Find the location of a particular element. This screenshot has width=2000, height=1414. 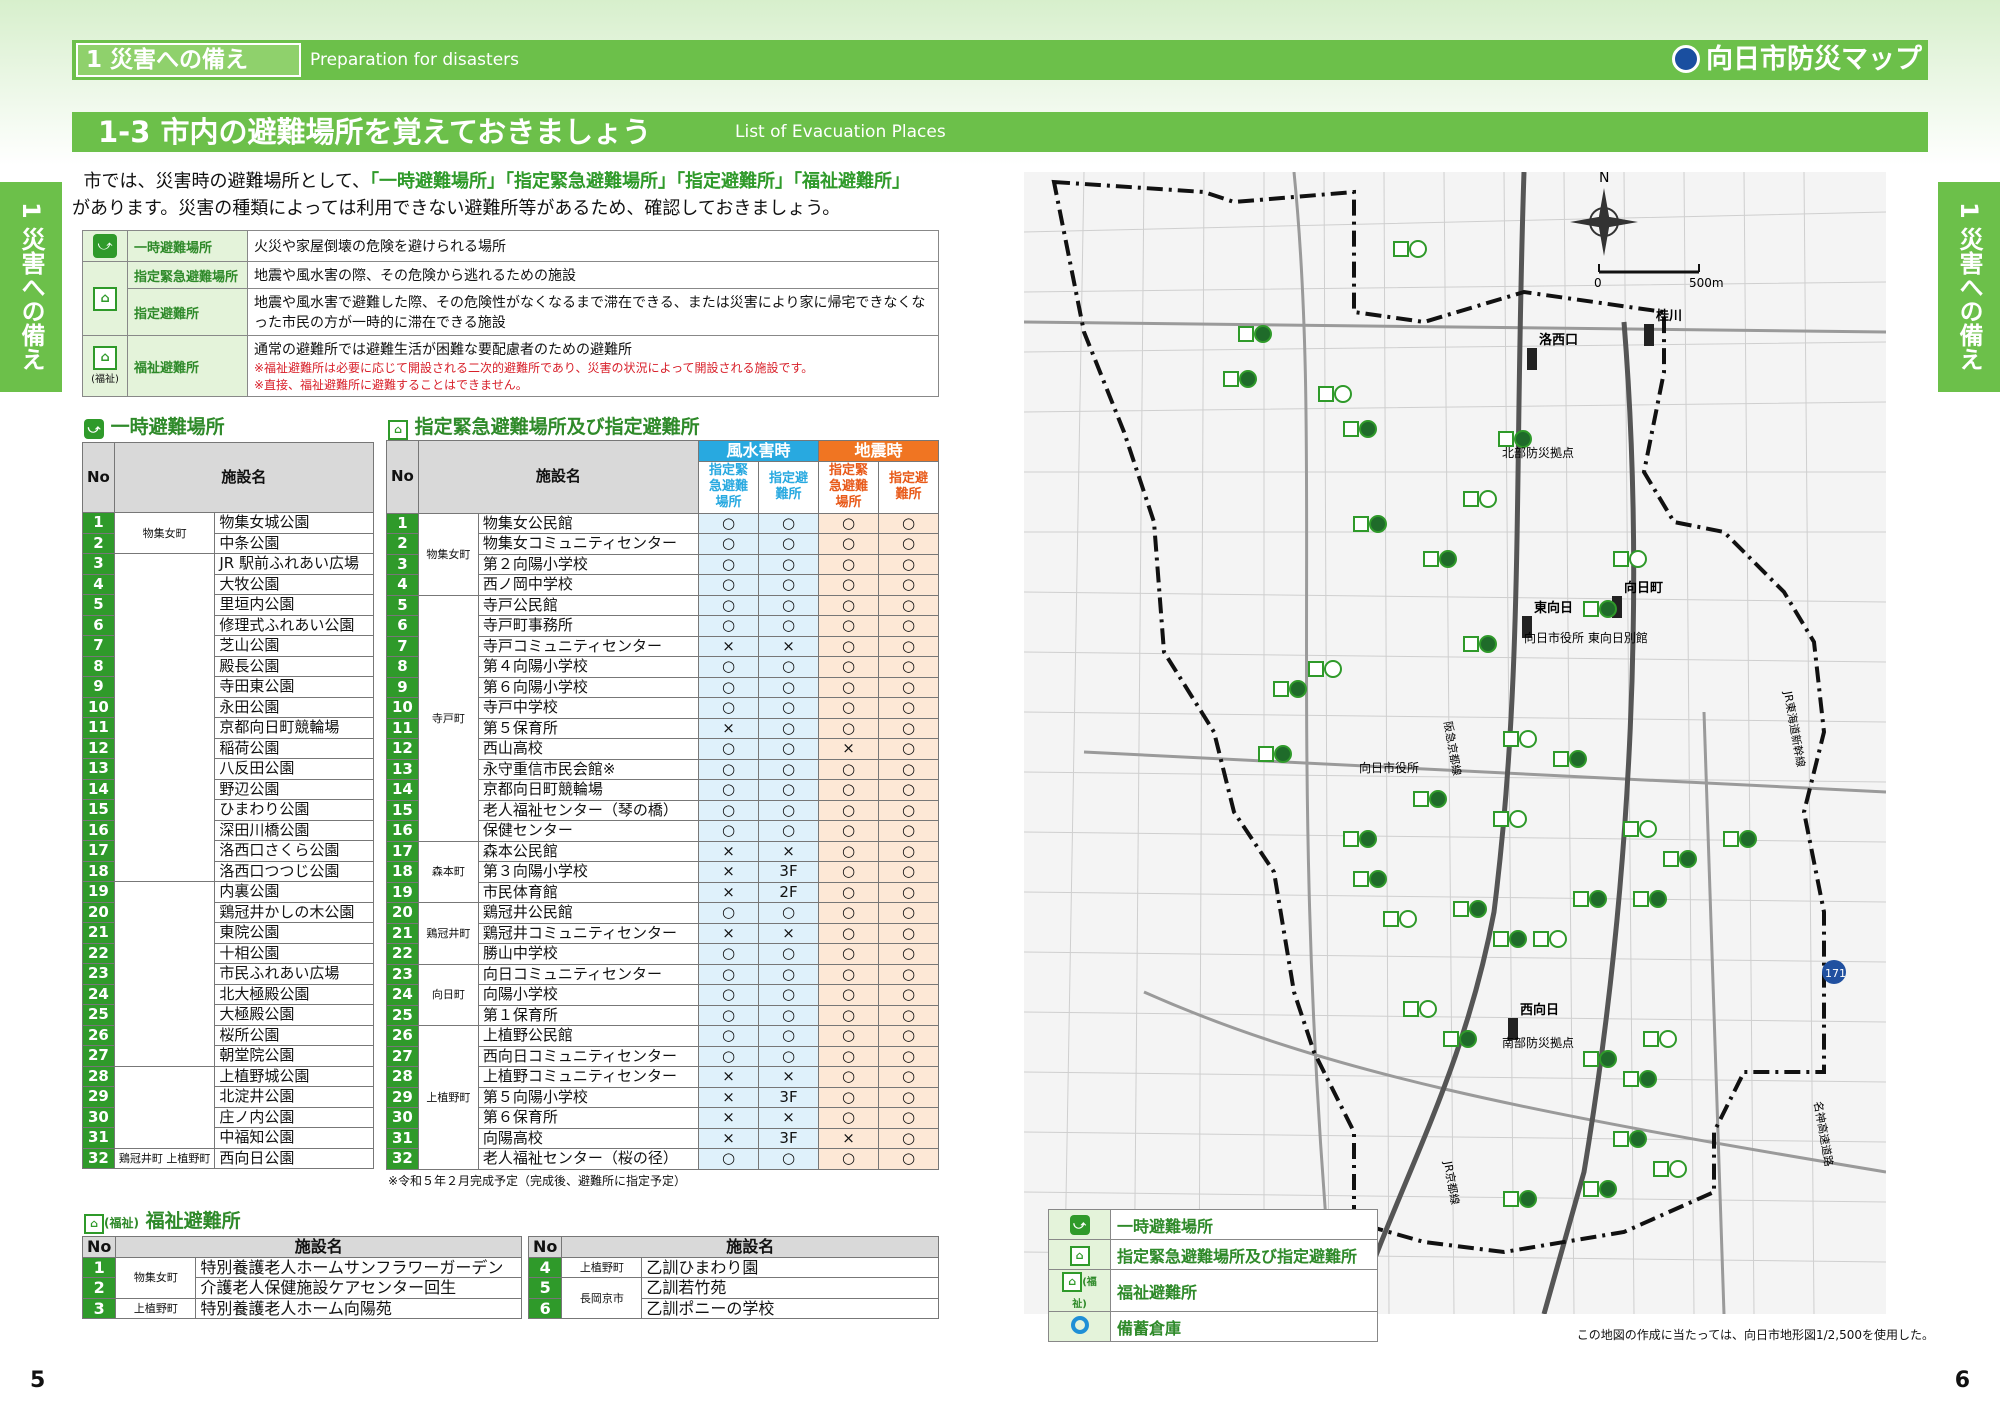

facility-name: 西山高校 is located at coordinates (588, 749).